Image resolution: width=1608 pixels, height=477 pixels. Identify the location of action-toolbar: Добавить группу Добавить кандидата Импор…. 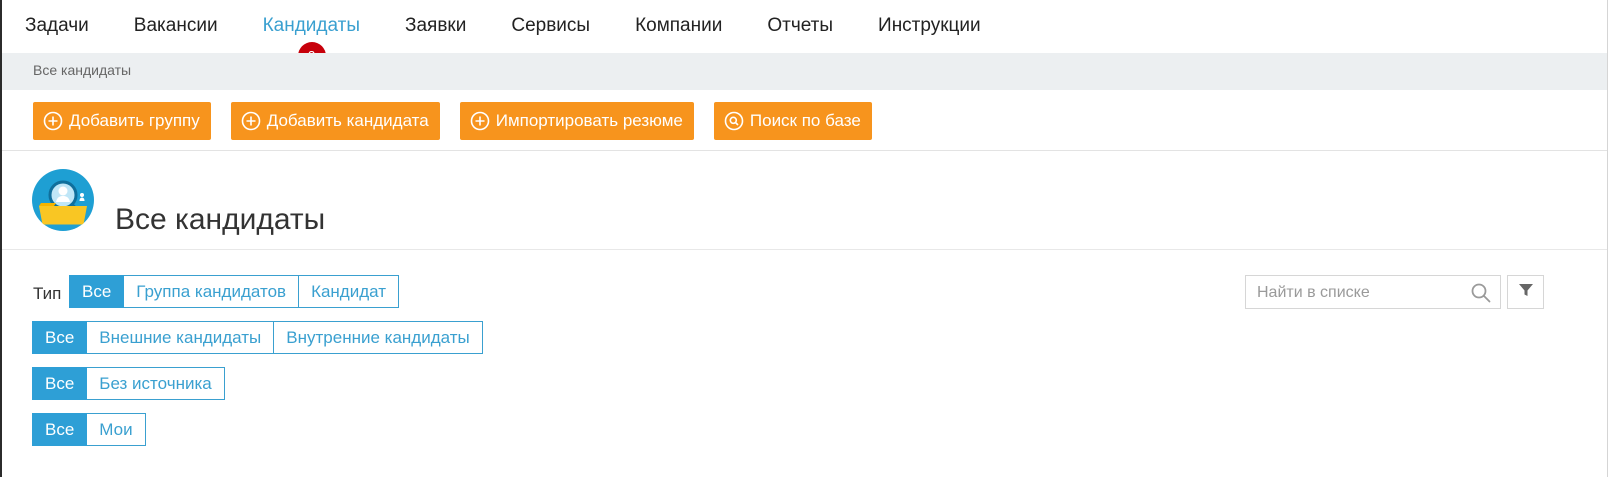
(462, 121).